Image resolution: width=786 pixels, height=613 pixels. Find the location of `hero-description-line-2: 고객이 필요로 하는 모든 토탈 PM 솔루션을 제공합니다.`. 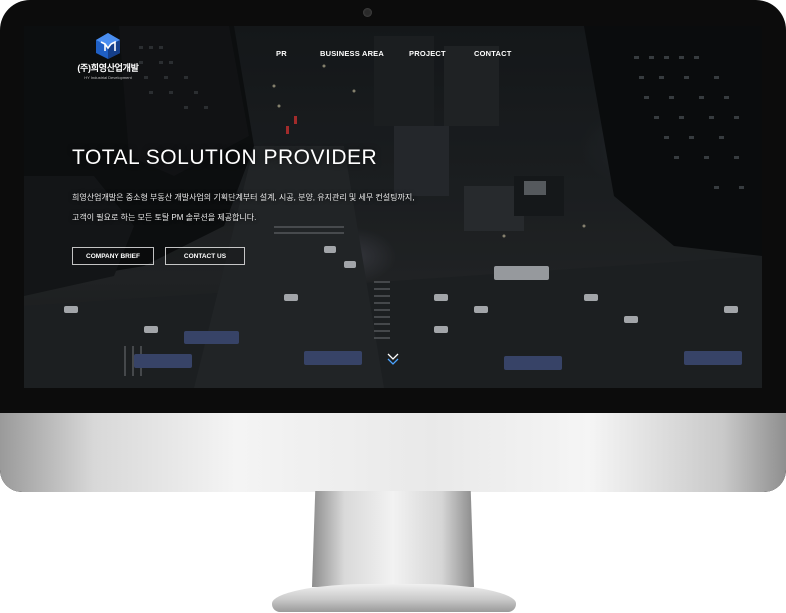

hero-description-line-2: 고객이 필요로 하는 모든 토탈 PM 솔루션을 제공합니다. is located at coordinates (164, 217).